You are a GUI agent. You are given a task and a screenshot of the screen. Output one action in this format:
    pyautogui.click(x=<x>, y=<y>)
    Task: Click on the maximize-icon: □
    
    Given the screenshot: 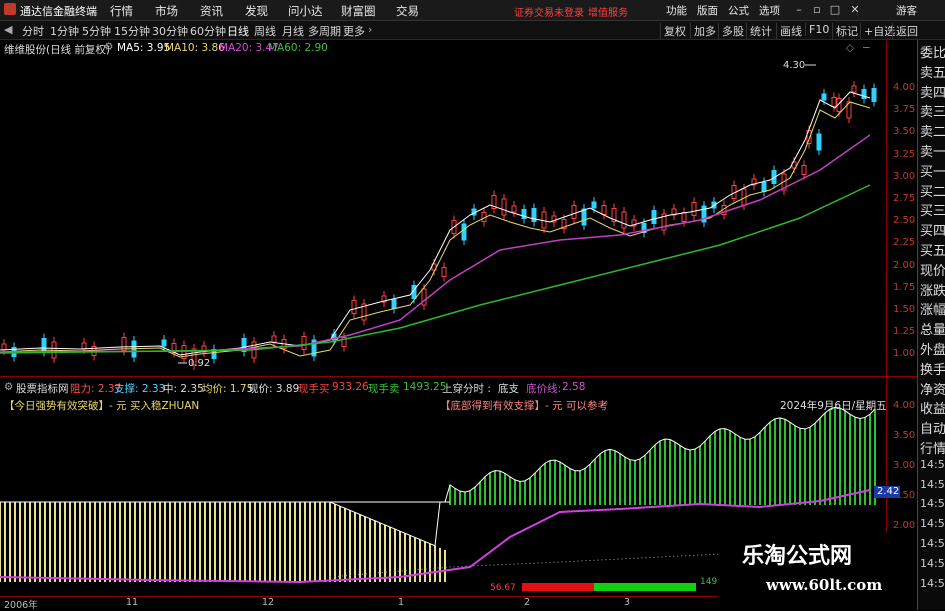 What is the action you would take?
    pyautogui.click(x=835, y=9)
    